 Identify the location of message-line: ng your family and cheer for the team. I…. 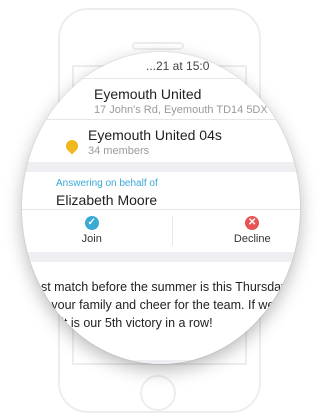
(162, 305).